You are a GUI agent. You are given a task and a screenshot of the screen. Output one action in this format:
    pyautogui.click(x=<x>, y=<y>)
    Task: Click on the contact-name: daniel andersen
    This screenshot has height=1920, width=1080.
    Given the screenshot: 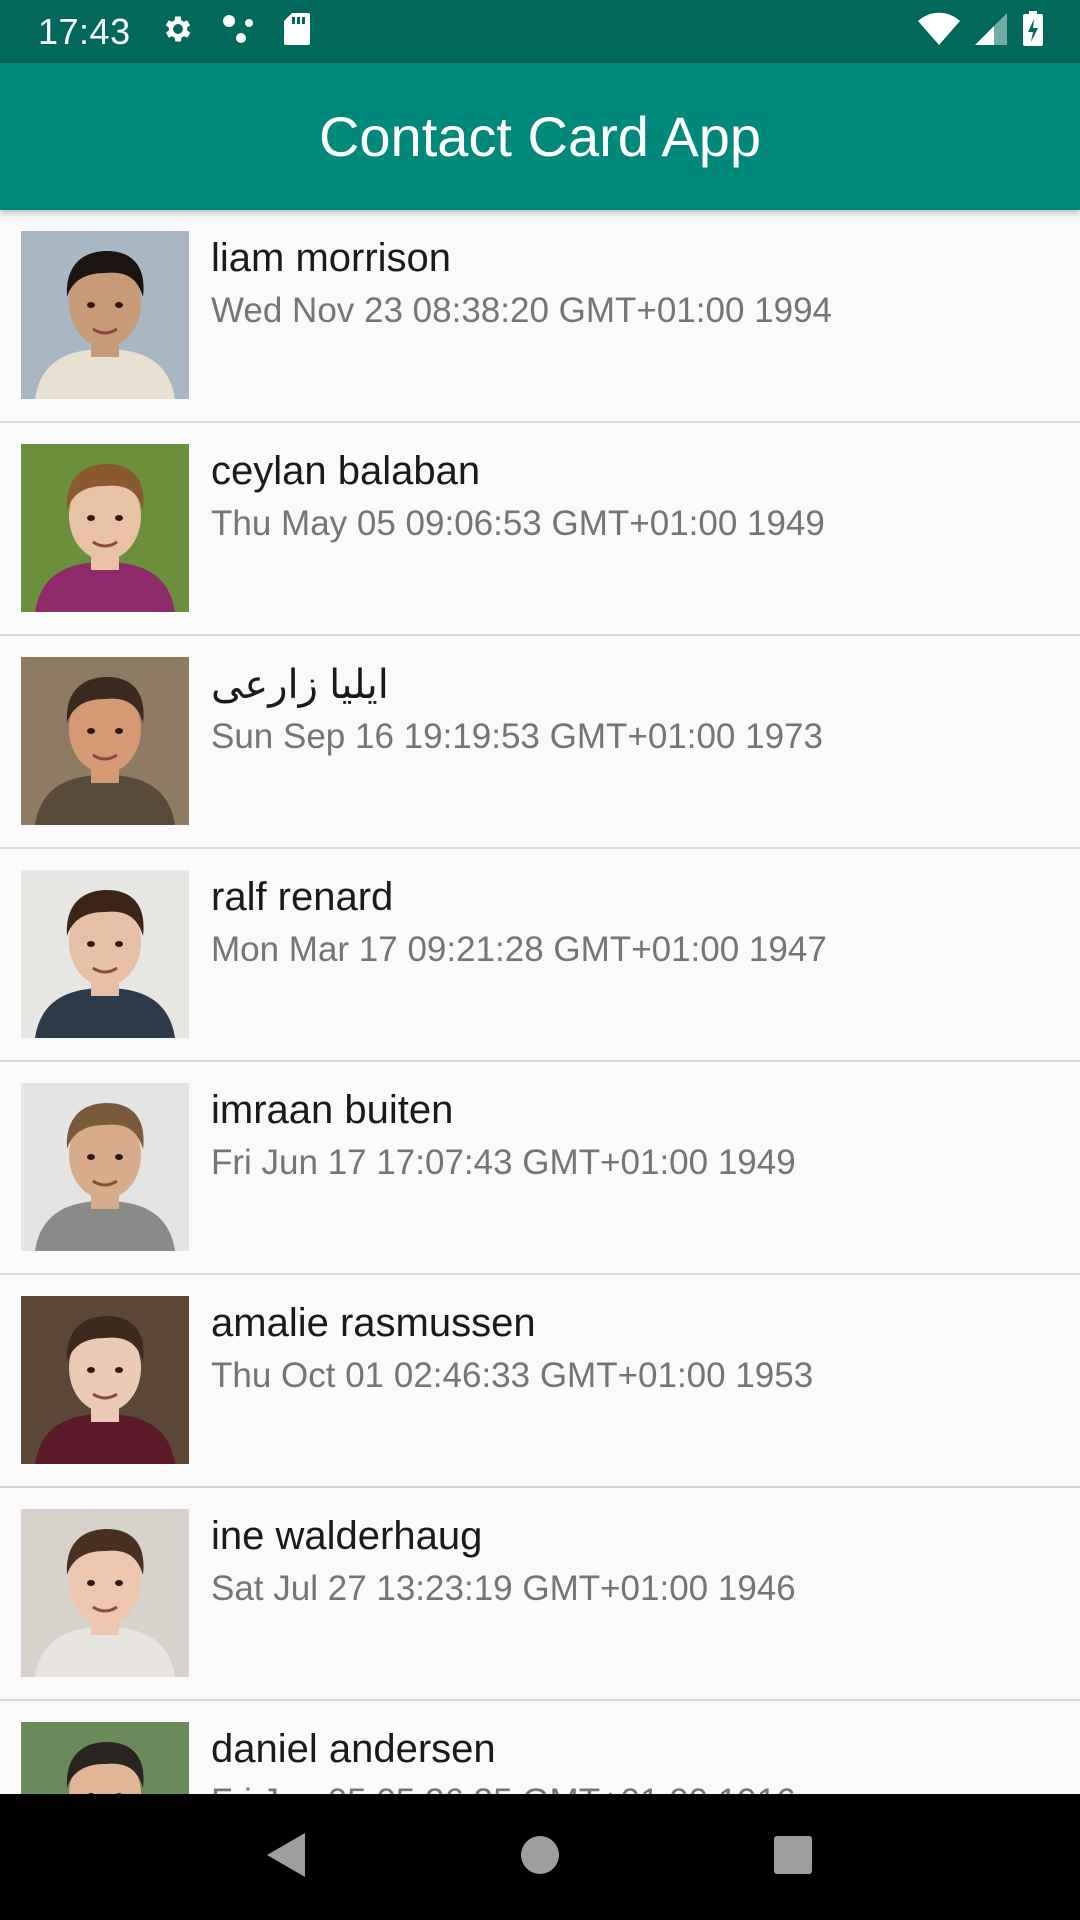 What is the action you would take?
    pyautogui.click(x=353, y=1749)
    